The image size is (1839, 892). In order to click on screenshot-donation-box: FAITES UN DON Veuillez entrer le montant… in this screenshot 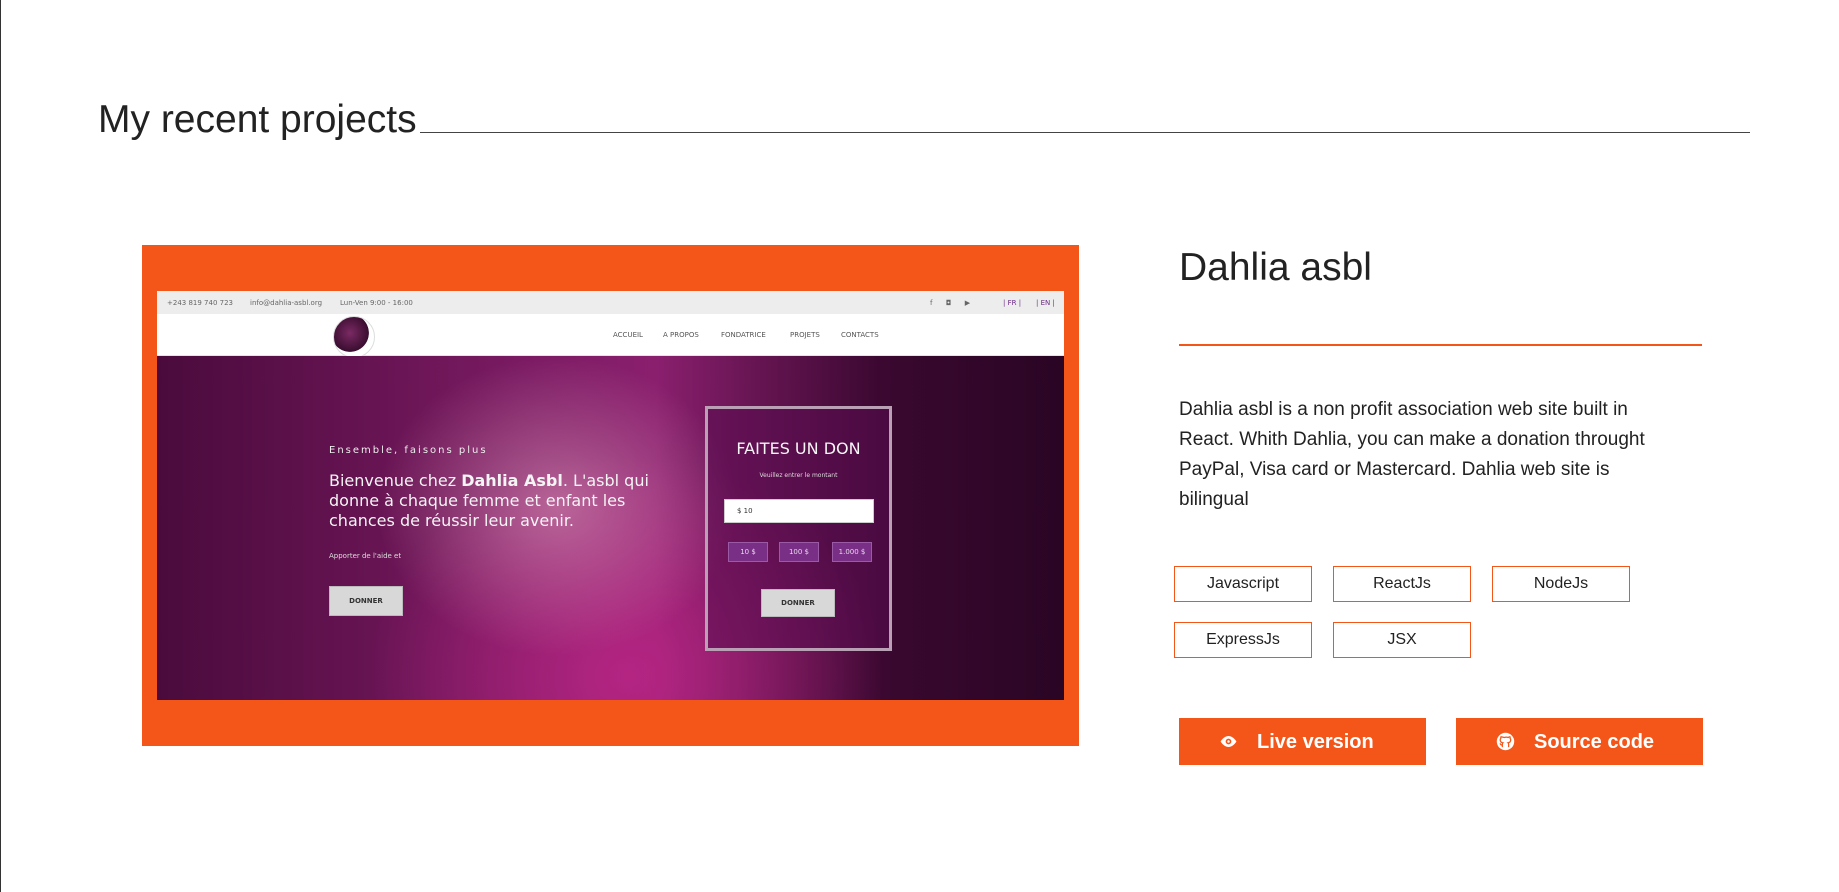, I will do `click(798, 528)`.